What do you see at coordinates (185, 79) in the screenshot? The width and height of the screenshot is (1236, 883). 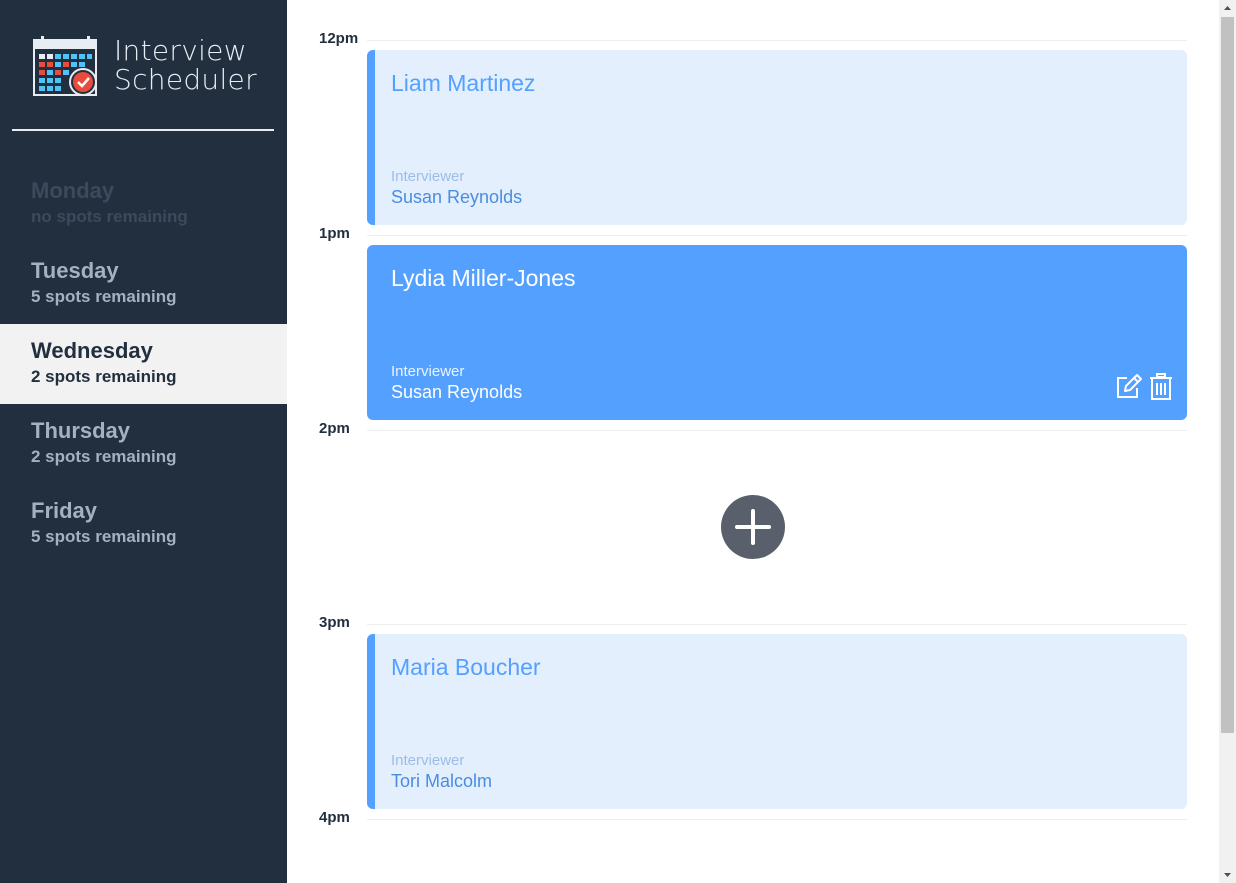 I see `app-title-line2: Scheduler` at bounding box center [185, 79].